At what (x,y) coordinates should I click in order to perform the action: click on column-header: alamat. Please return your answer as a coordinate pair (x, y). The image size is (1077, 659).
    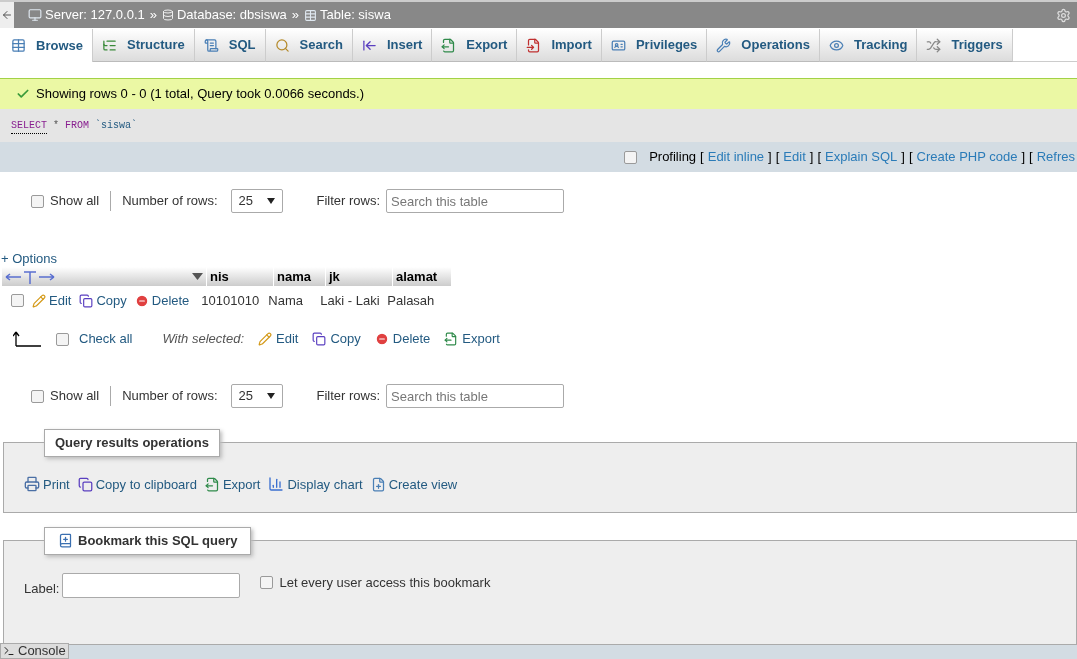
    Looking at the image, I should click on (422, 276).